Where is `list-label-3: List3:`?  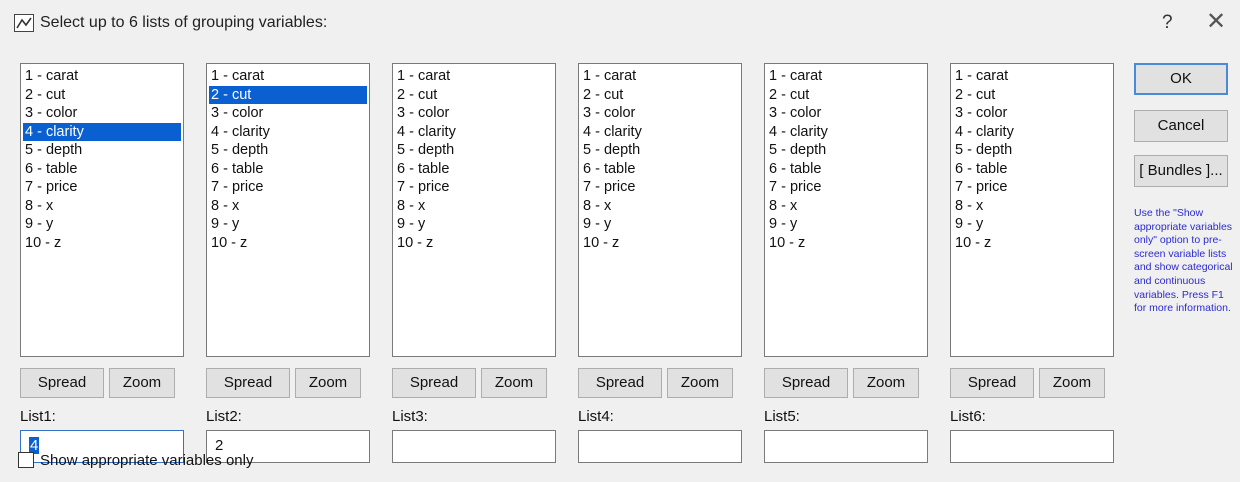
list-label-3: List3: is located at coordinates (410, 416).